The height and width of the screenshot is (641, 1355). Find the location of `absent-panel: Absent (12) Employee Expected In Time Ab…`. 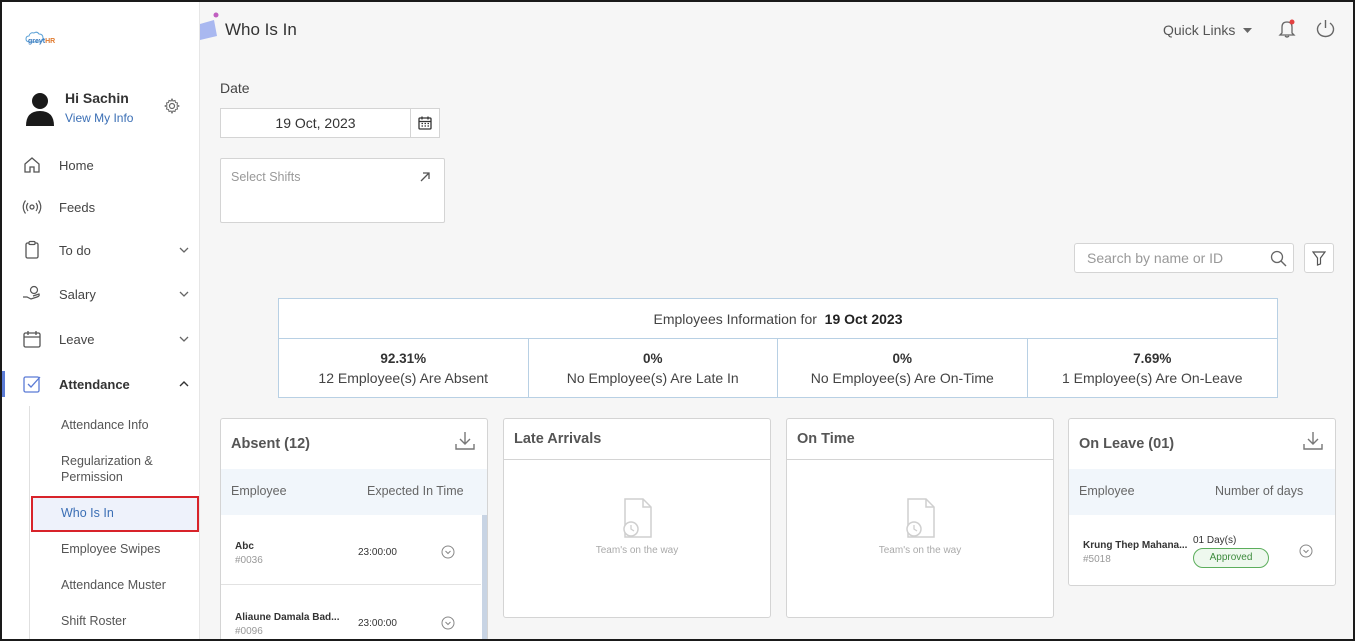

absent-panel: Absent (12) Employee Expected In Time Ab… is located at coordinates (354, 529).